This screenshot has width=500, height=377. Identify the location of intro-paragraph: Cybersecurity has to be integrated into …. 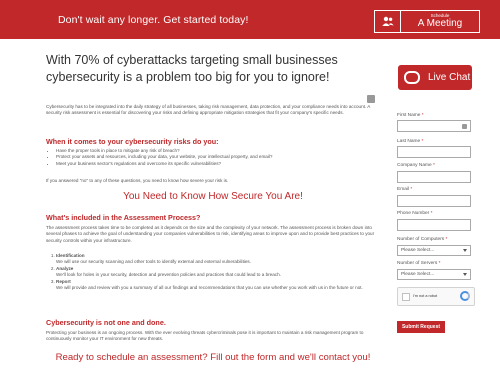
(208, 110).